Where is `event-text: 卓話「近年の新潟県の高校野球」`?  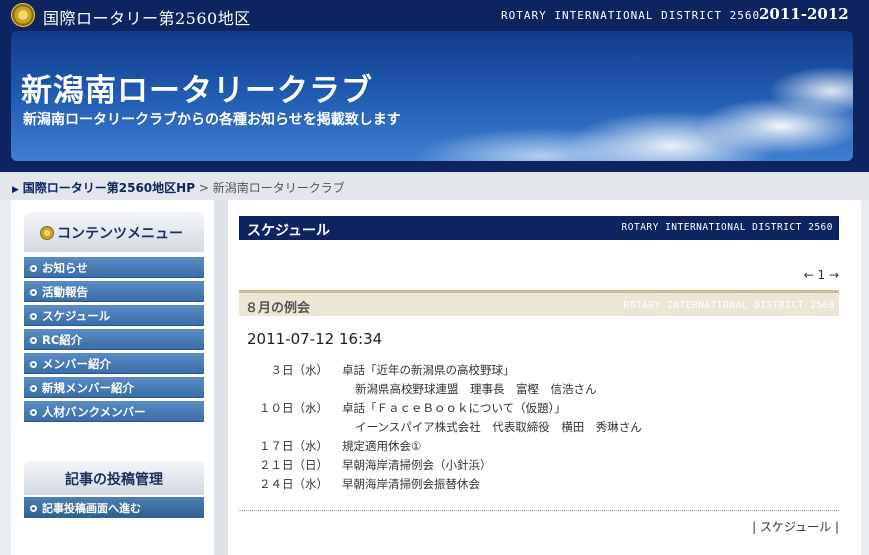 event-text: 卓話「近年の新潟県の高校野球」 is located at coordinates (428, 370).